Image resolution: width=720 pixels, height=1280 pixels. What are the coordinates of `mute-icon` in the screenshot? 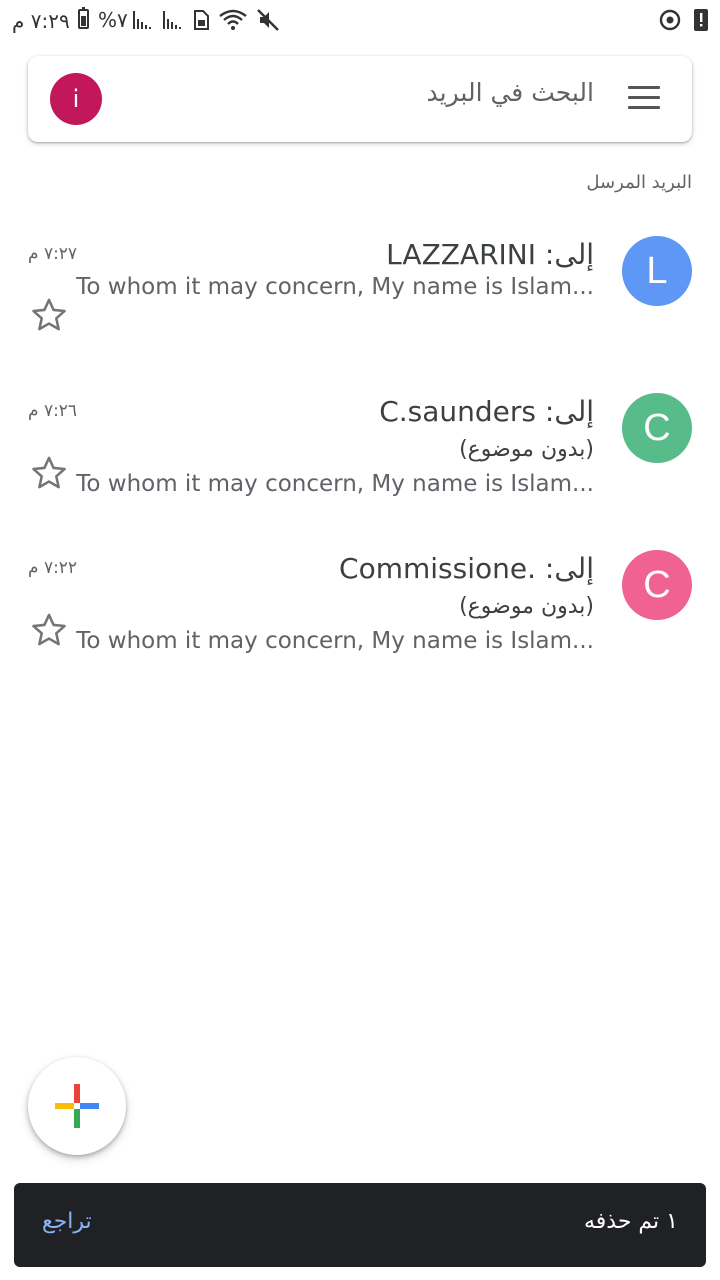 It's located at (268, 20).